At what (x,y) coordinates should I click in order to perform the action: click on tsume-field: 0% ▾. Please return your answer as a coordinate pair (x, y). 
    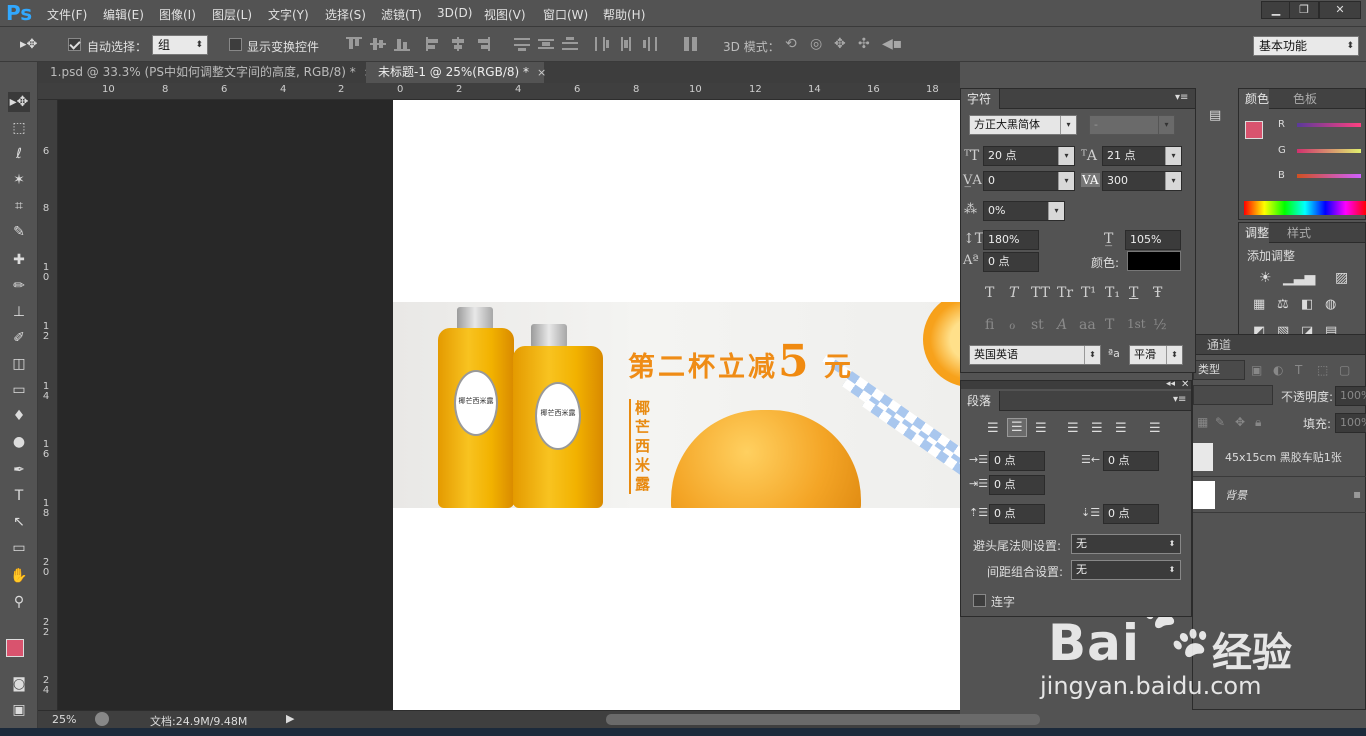
    Looking at the image, I should click on (1024, 211).